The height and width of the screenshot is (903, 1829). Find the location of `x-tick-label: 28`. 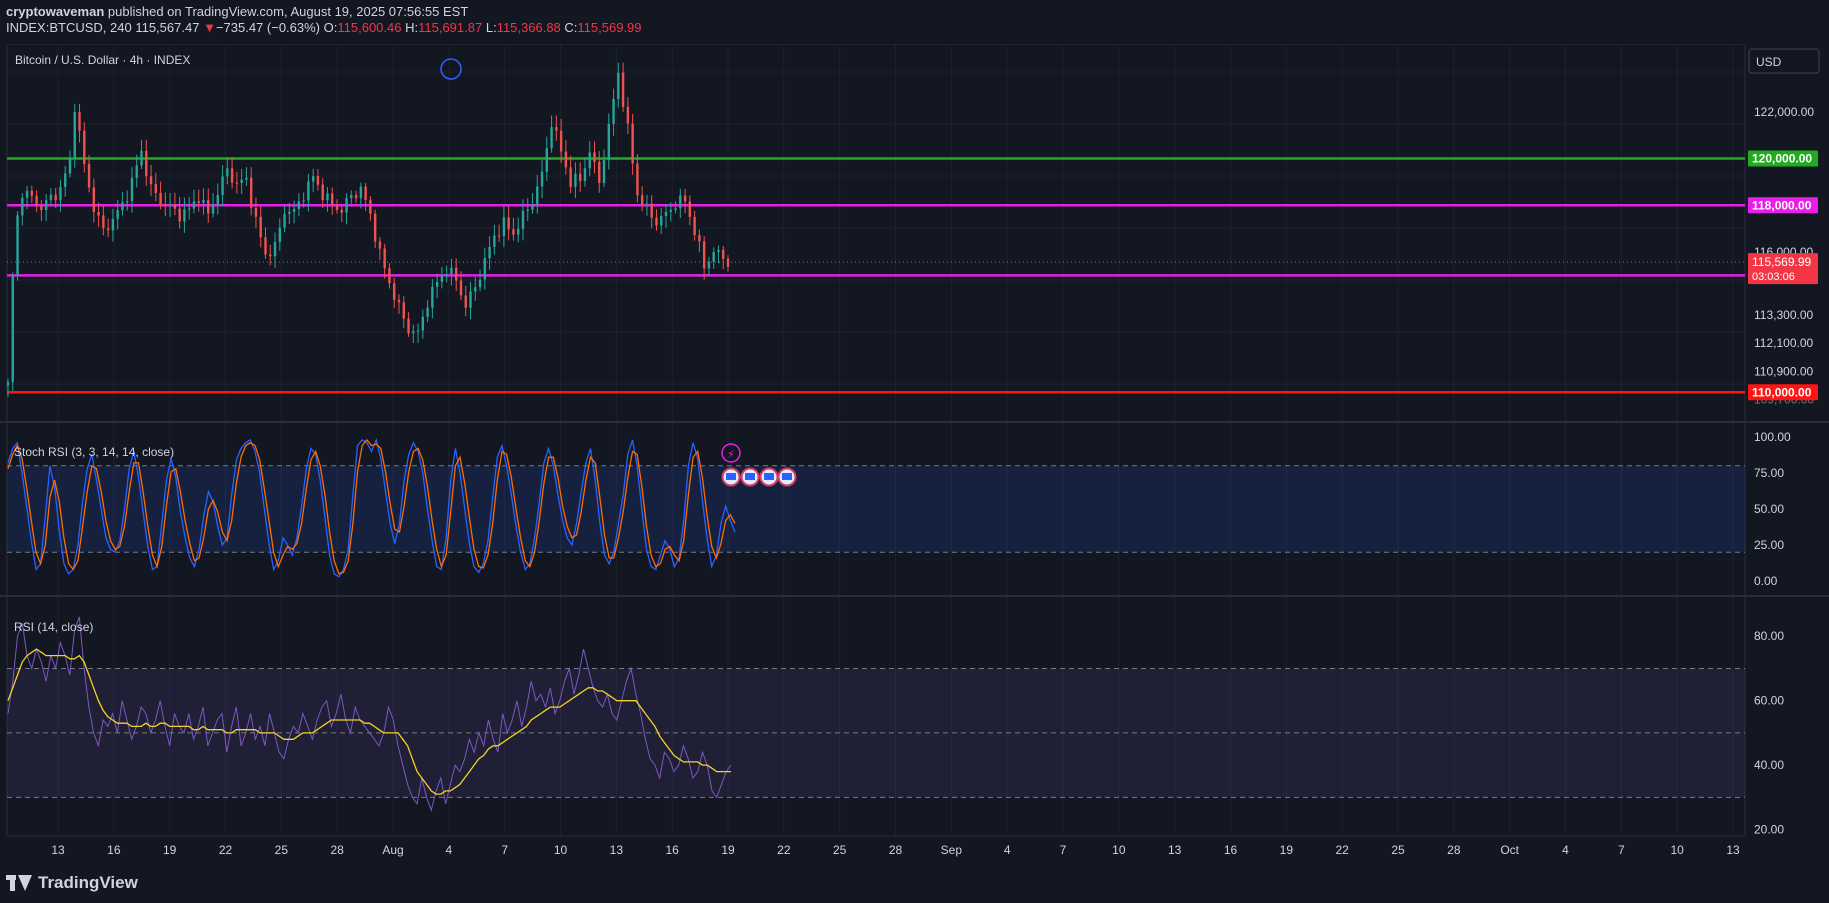

x-tick-label: 28 is located at coordinates (337, 850).